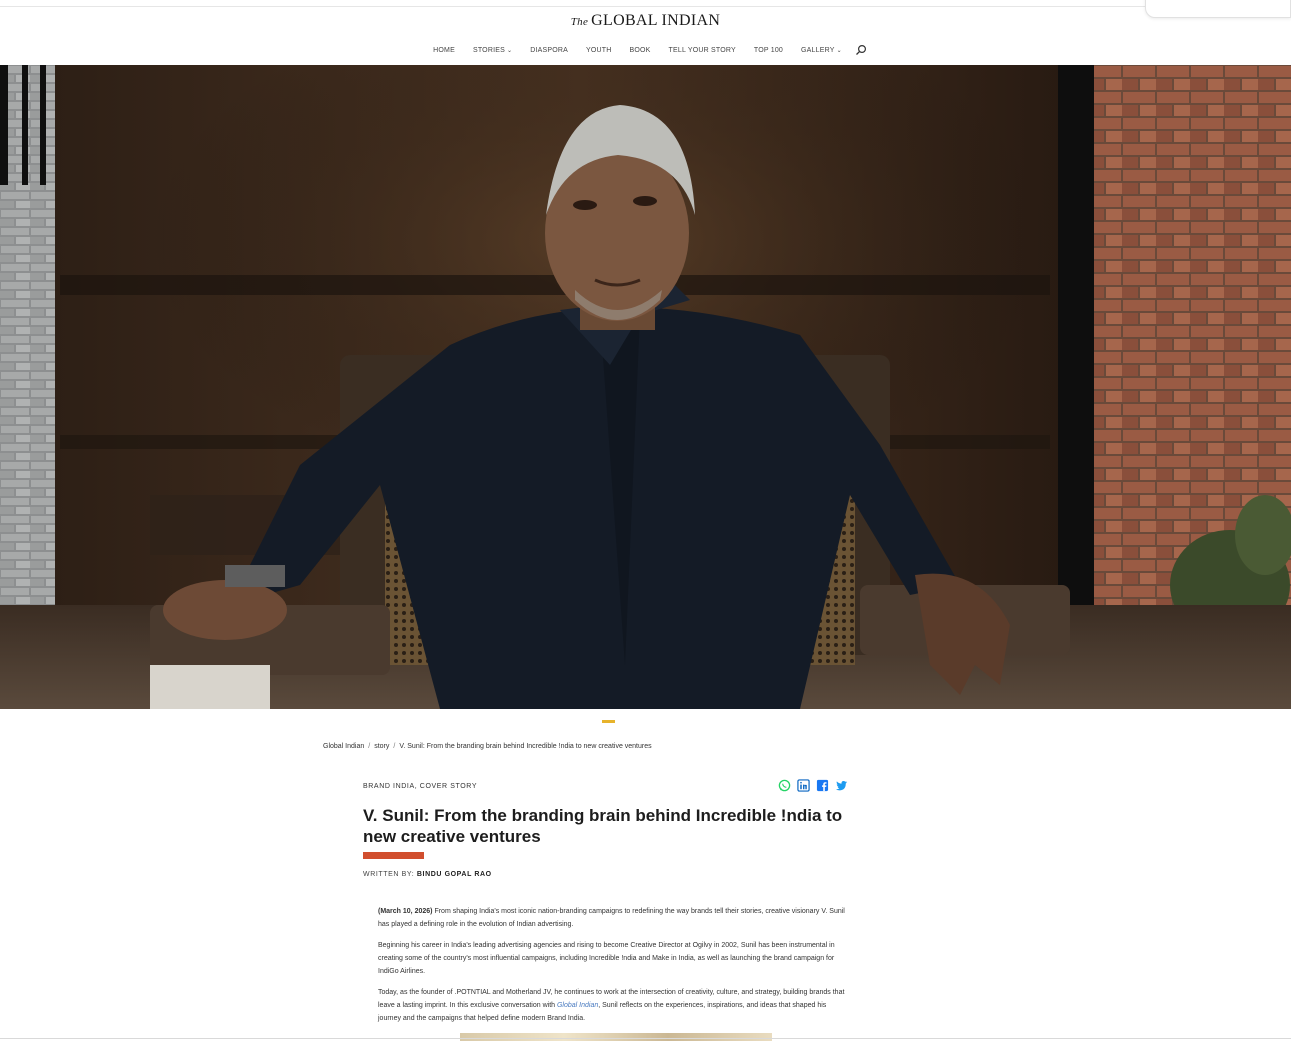 The image size is (1291, 1041). Describe the element at coordinates (405, 911) in the screenshot. I see `article-date: (March 10, 2026)` at that location.